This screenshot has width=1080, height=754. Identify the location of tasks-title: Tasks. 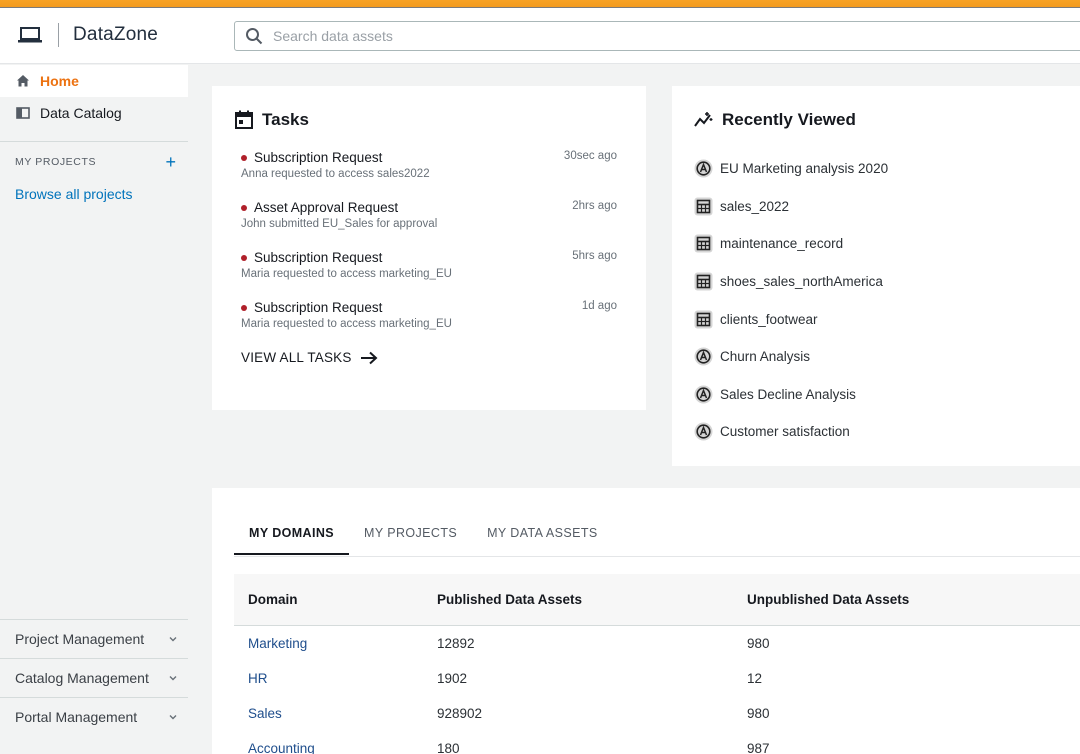
(271, 120).